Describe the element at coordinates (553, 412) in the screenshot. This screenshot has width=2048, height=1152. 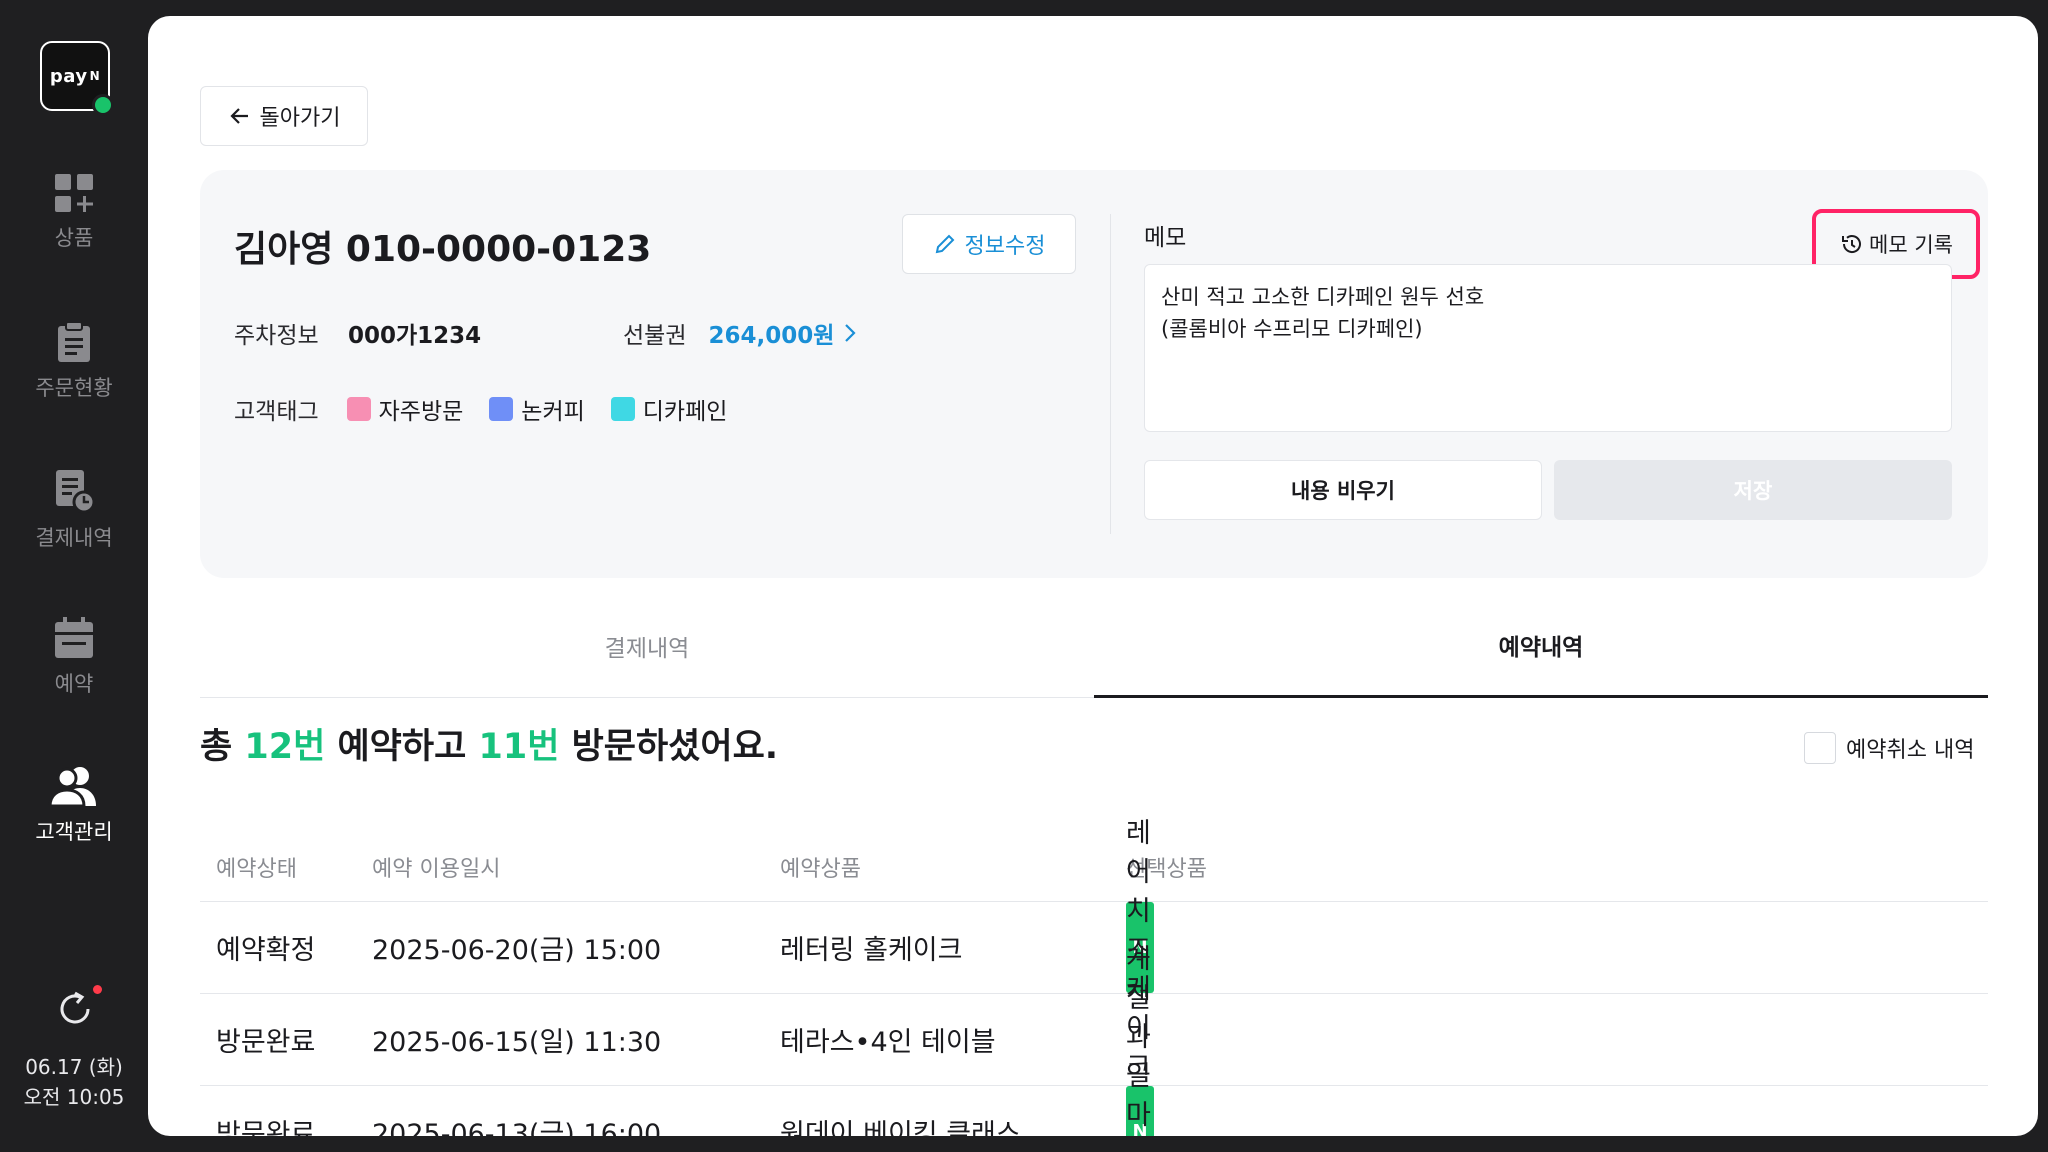
I see `tag-label: 논커피` at that location.